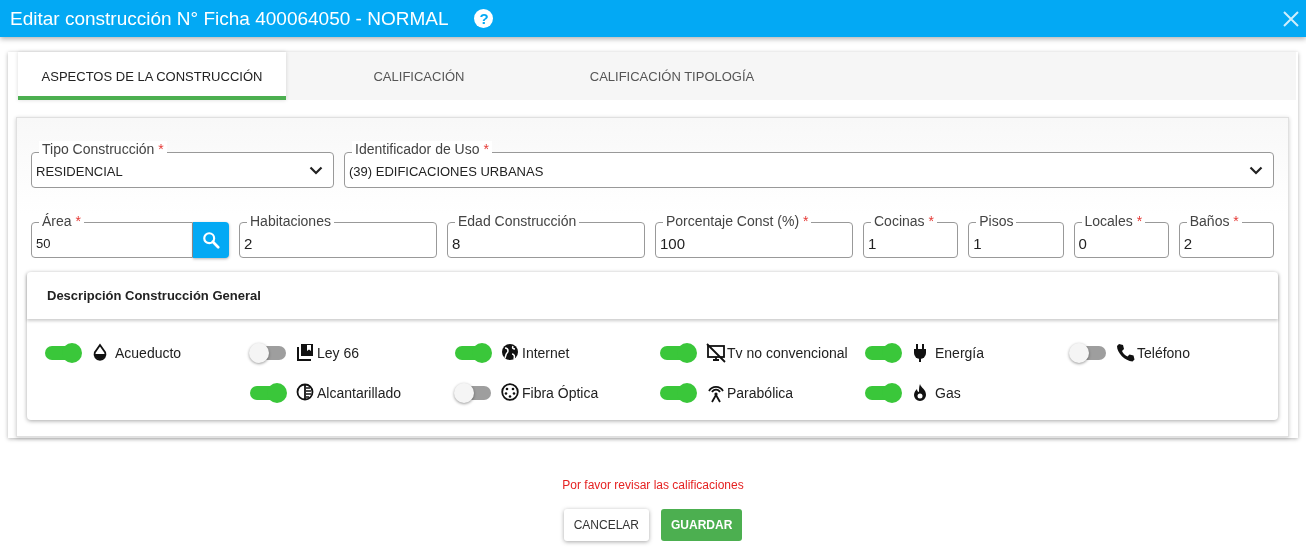 This screenshot has width=1306, height=552. Describe the element at coordinates (148, 352) in the screenshot. I see `service-label: Acueducto` at that location.